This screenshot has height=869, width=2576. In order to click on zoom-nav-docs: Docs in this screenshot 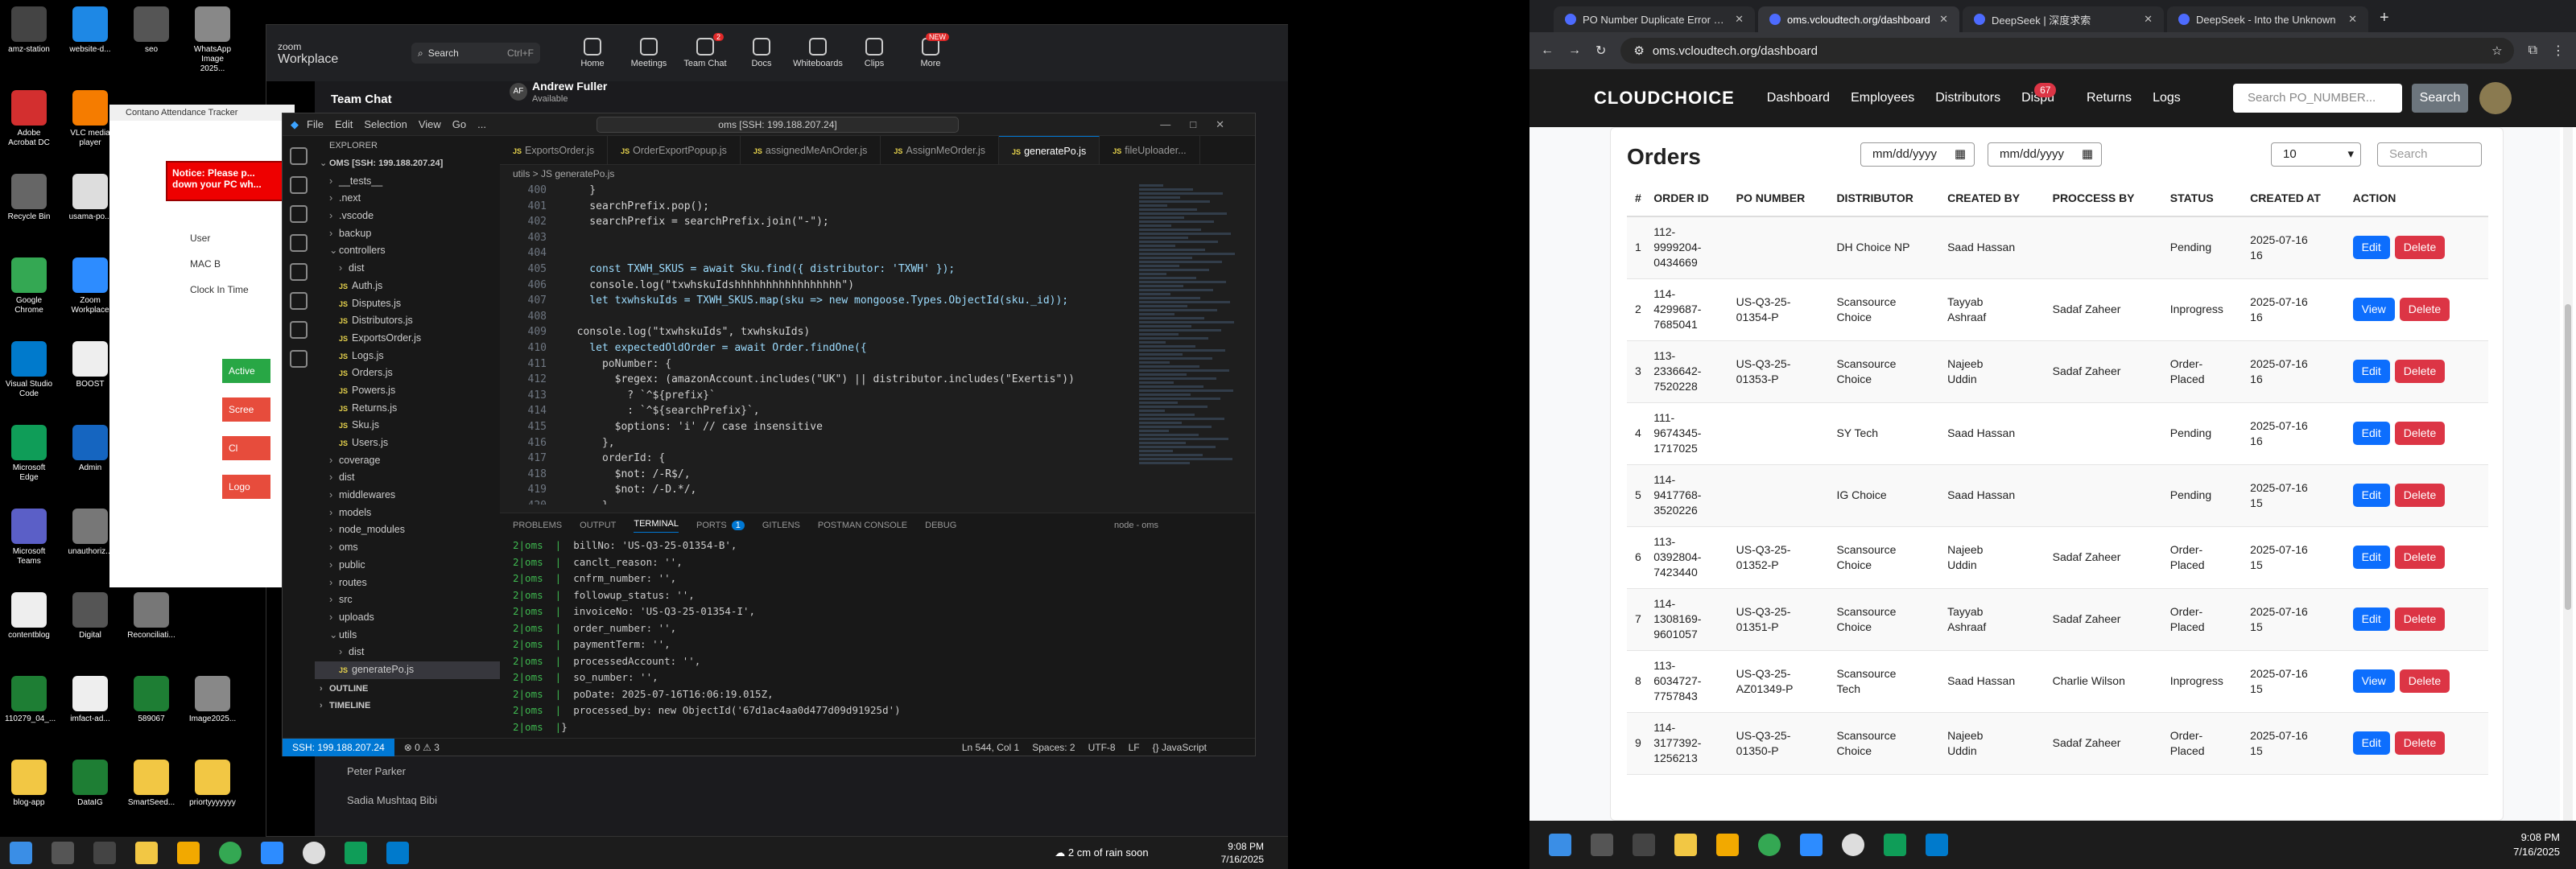, I will do `click(761, 53)`.